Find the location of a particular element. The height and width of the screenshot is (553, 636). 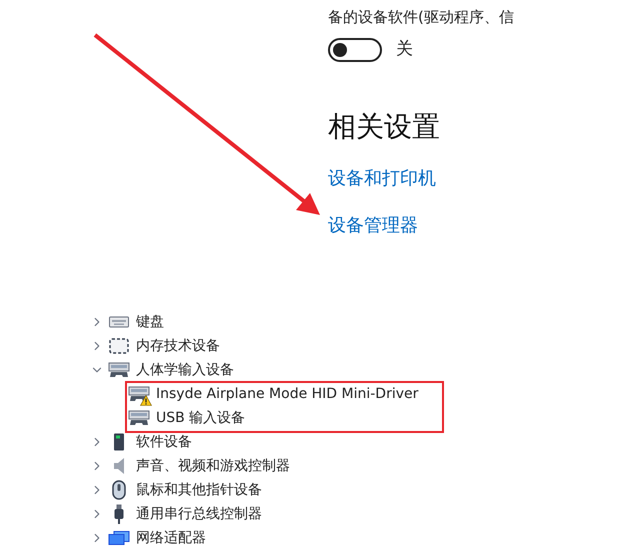

device-tree-label: 鼠标和其他指针设备 is located at coordinates (199, 490).